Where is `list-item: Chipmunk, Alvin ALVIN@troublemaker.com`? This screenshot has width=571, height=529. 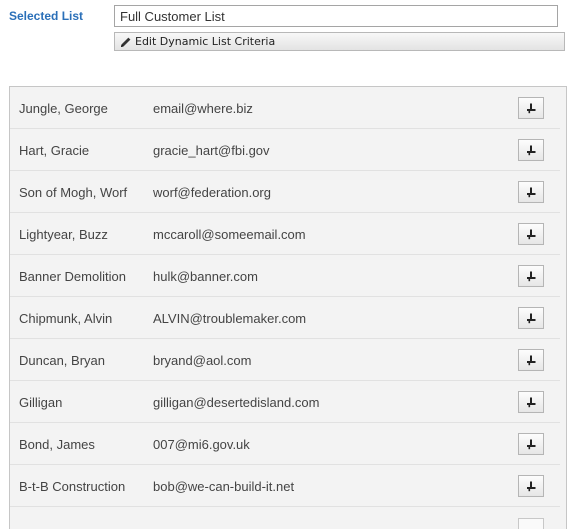
list-item: Chipmunk, Alvin ALVIN@troublemaker.com is located at coordinates (285, 318).